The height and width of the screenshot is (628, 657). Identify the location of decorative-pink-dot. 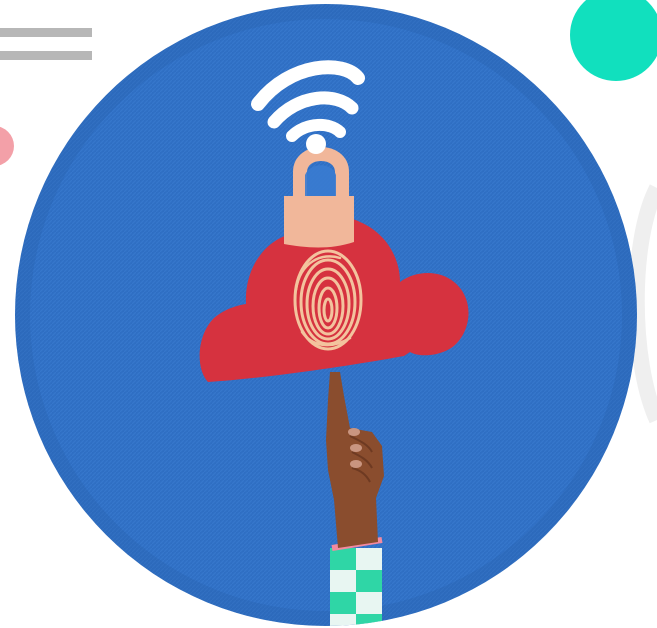
(7, 146).